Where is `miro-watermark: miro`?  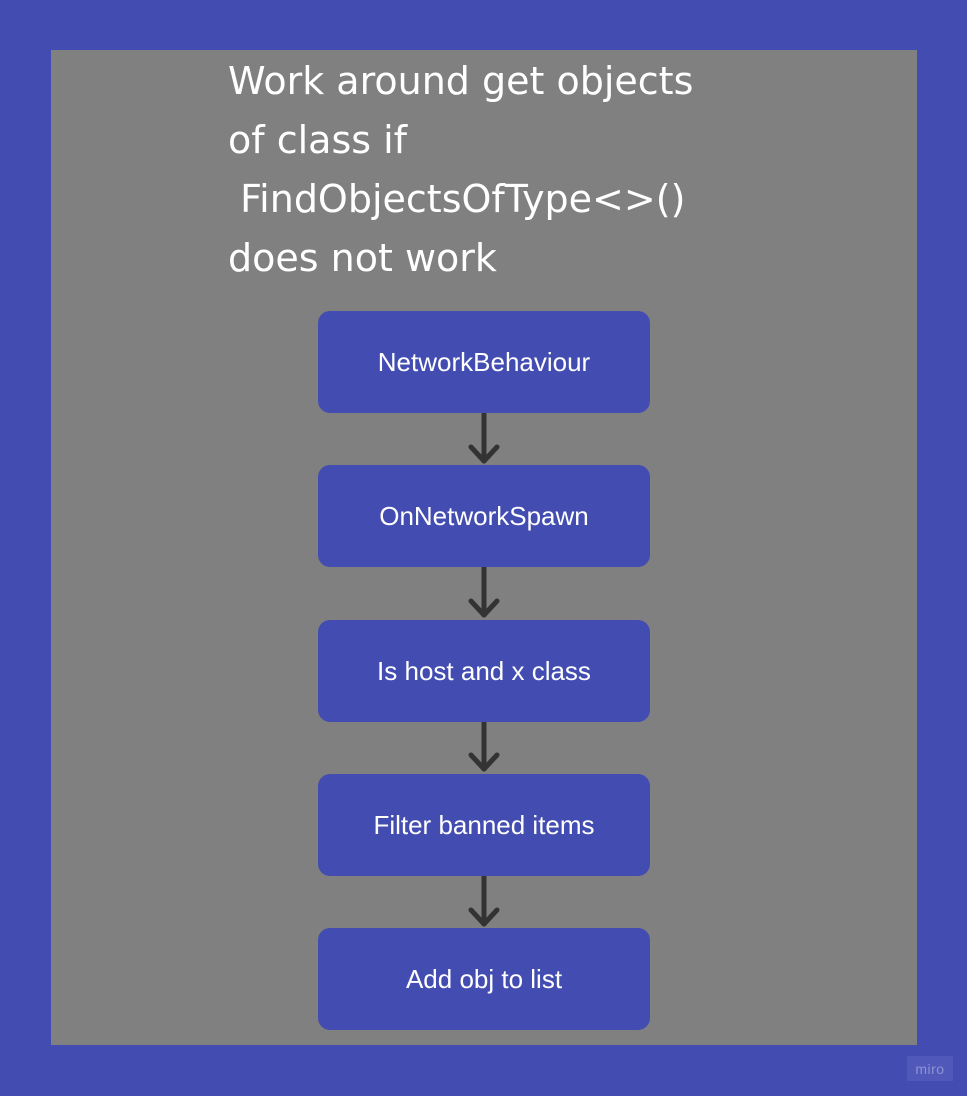
miro-watermark: miro is located at coordinates (930, 1068).